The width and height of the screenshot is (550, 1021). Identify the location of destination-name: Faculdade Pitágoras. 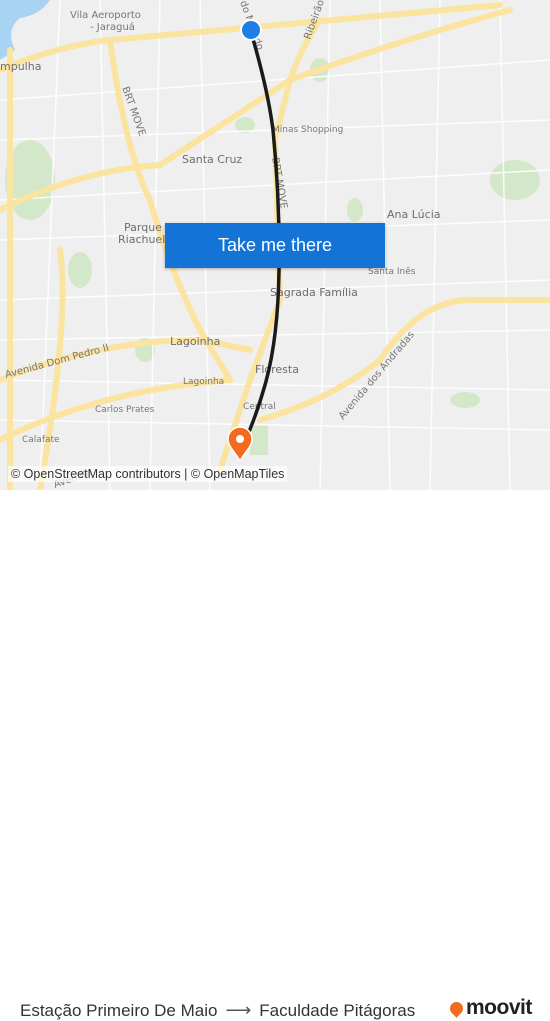
(337, 1010).